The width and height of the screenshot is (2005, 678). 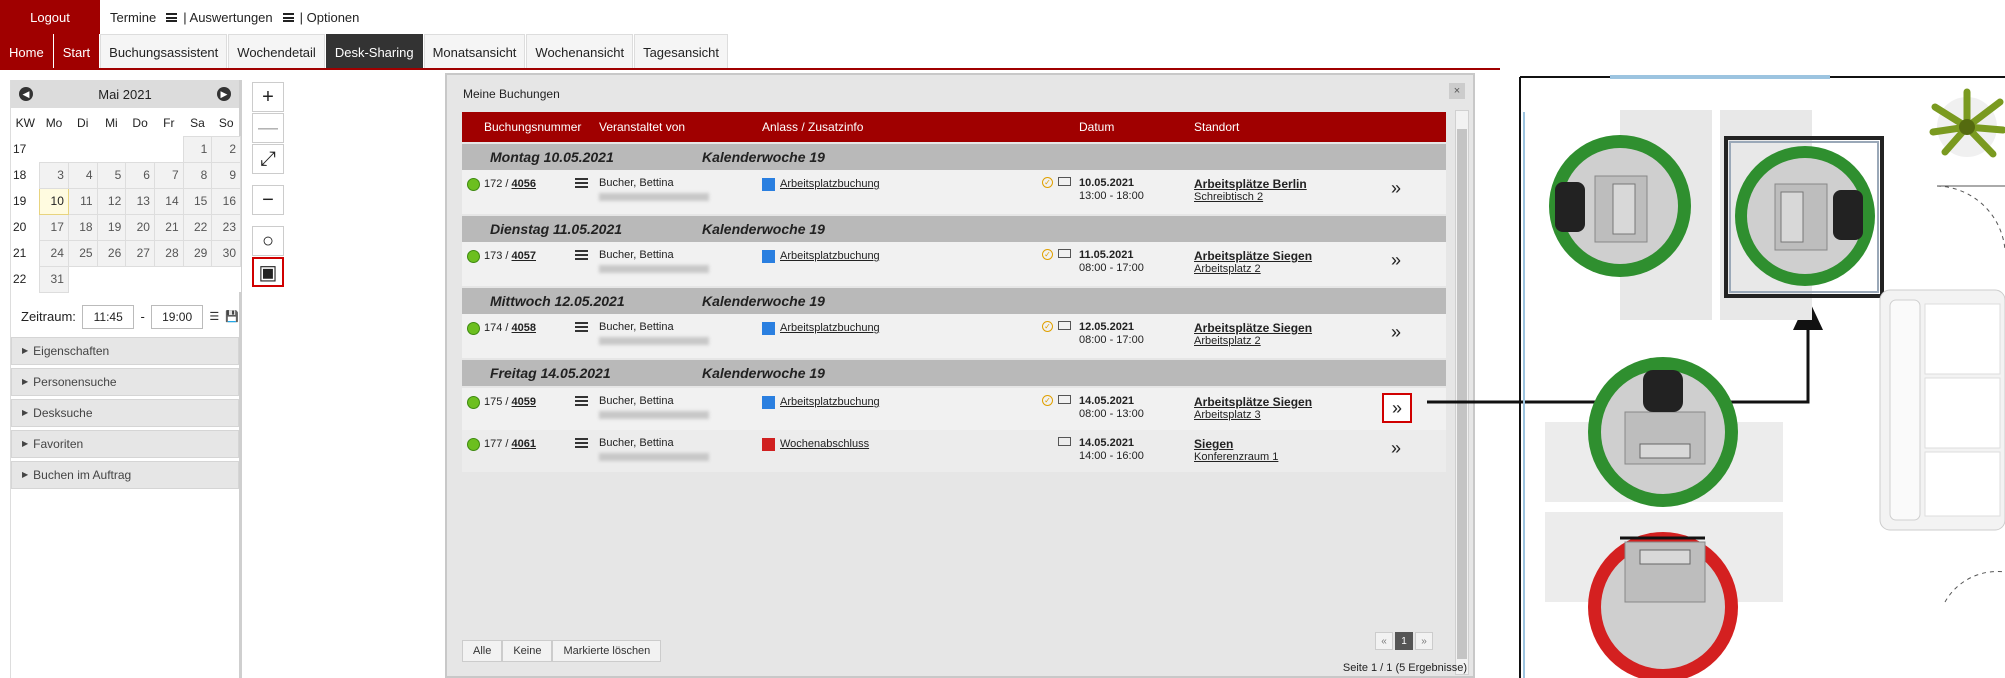 I want to click on calendar-day: 4, so click(x=82, y=175).